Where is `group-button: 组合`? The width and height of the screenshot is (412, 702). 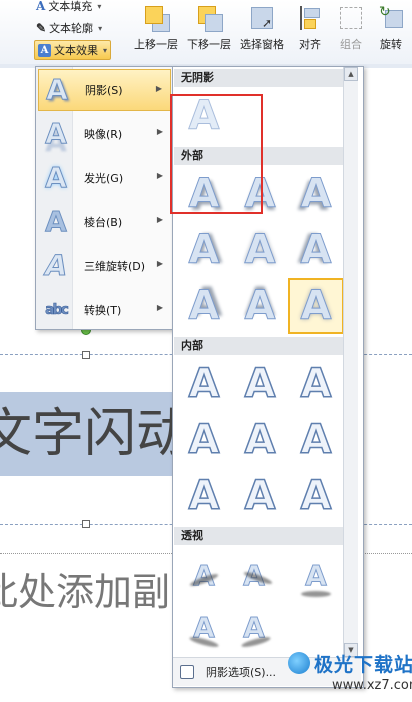 group-button: 组合 is located at coordinates (351, 31).